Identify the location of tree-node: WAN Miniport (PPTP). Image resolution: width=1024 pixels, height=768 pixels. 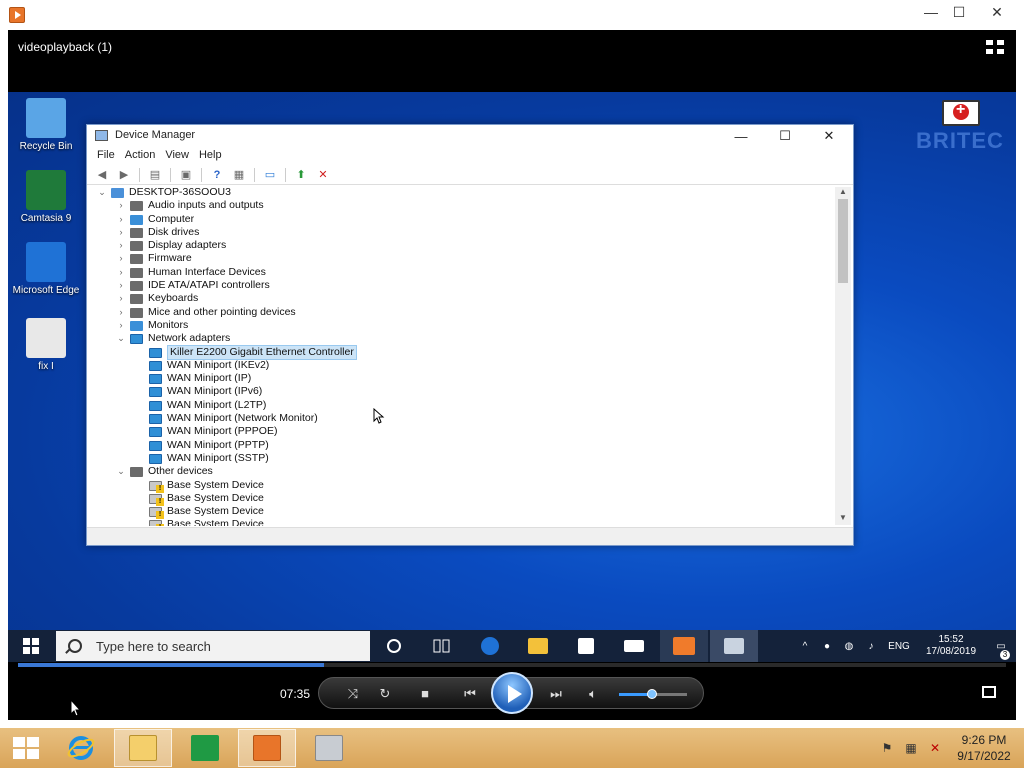
(462, 445).